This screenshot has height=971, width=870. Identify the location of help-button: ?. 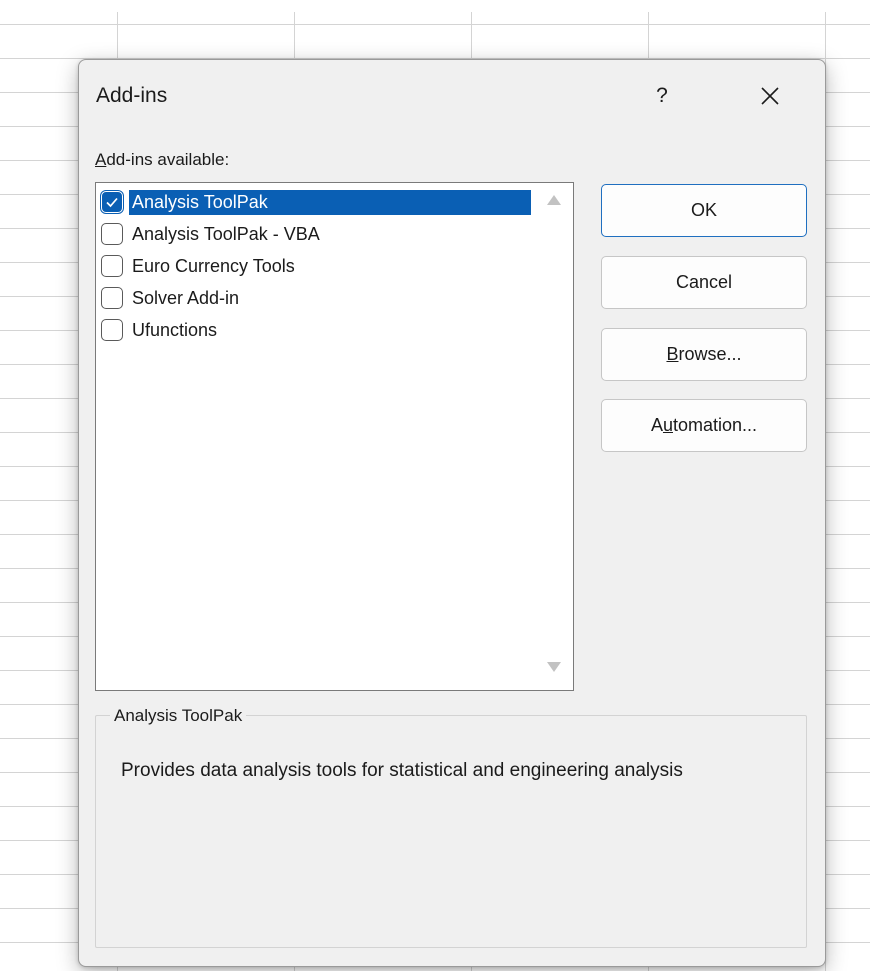
(662, 96).